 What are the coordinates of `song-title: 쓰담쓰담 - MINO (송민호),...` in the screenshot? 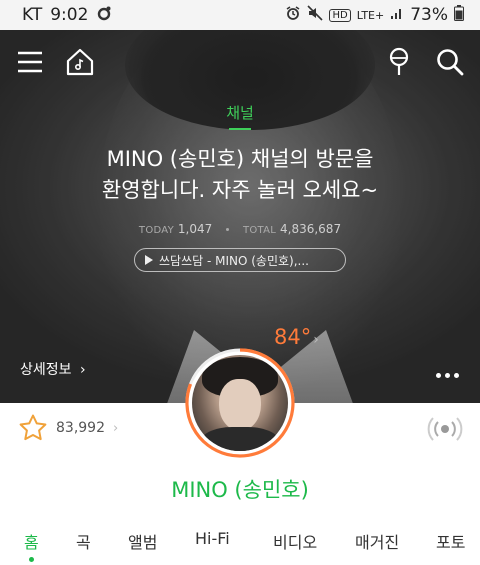 It's located at (234, 260).